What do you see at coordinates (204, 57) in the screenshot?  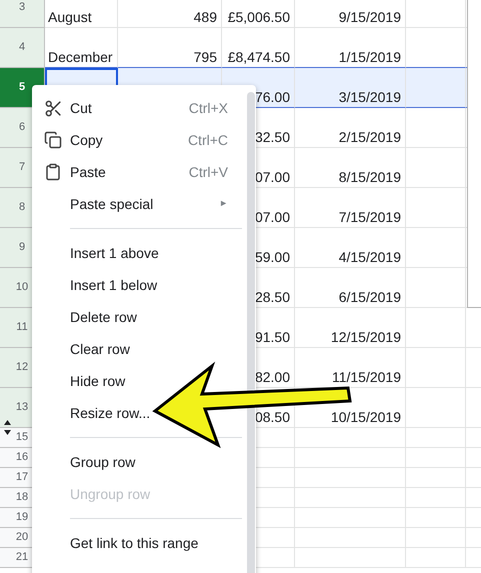 I see `table-cell-text: 795` at bounding box center [204, 57].